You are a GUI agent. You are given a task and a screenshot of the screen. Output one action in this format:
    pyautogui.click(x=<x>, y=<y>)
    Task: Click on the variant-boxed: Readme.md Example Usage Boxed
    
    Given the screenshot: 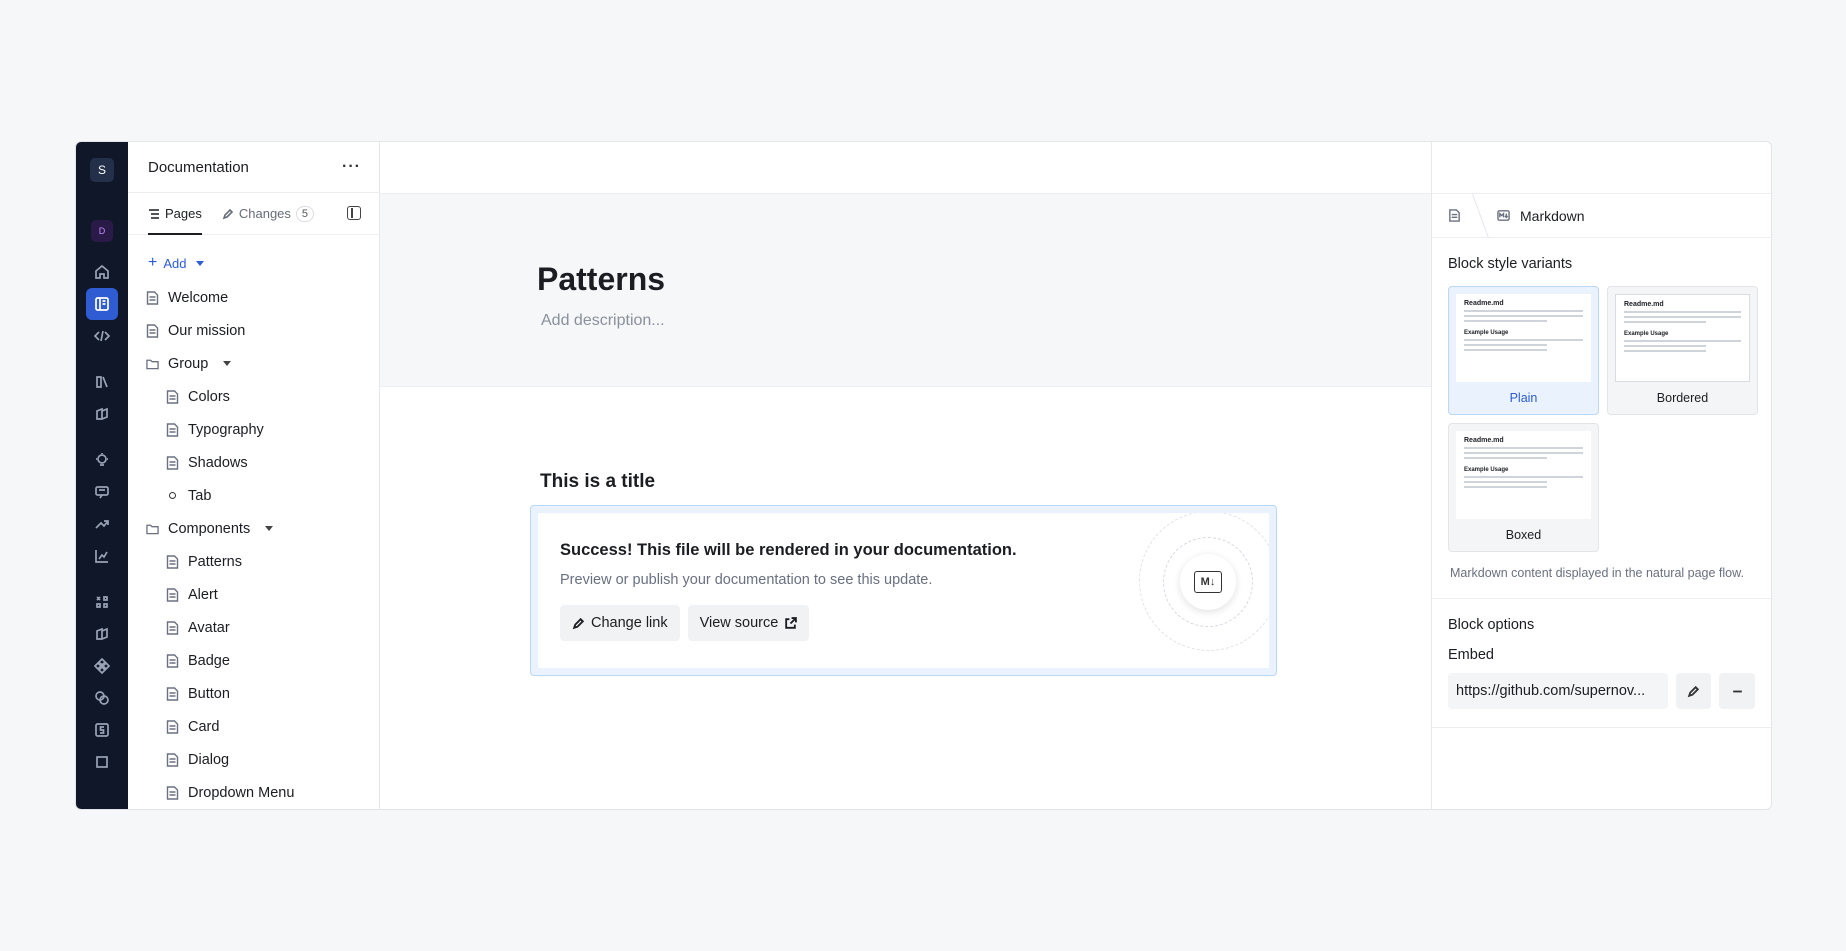 What is the action you would take?
    pyautogui.click(x=1523, y=487)
    